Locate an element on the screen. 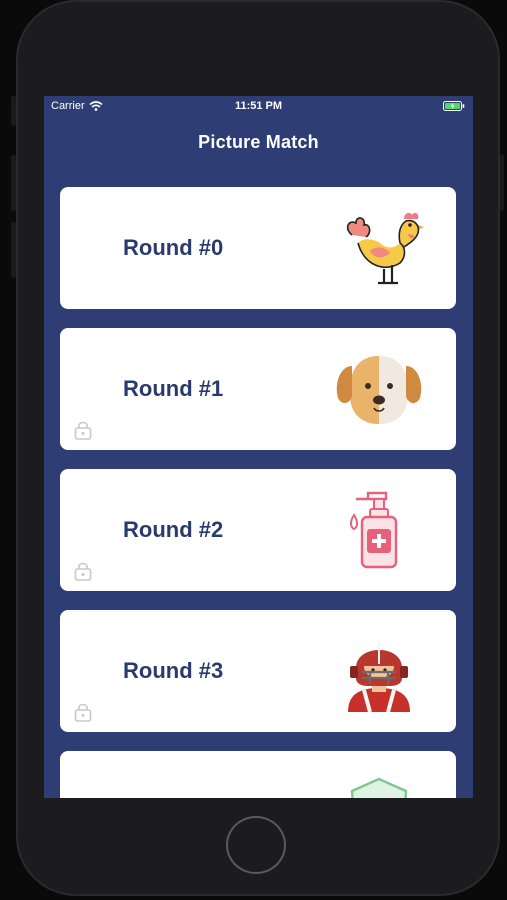 The image size is (507, 900). round-label: Round #2 is located at coordinates (173, 529).